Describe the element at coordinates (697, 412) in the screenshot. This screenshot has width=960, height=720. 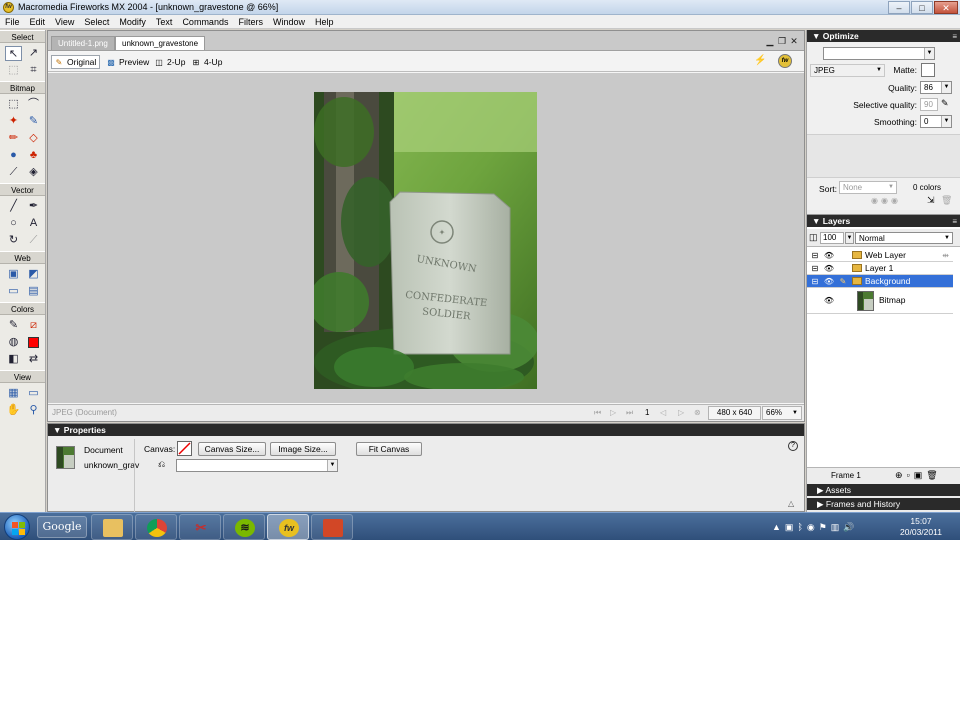
I see `stop-icon: ⊗` at that location.